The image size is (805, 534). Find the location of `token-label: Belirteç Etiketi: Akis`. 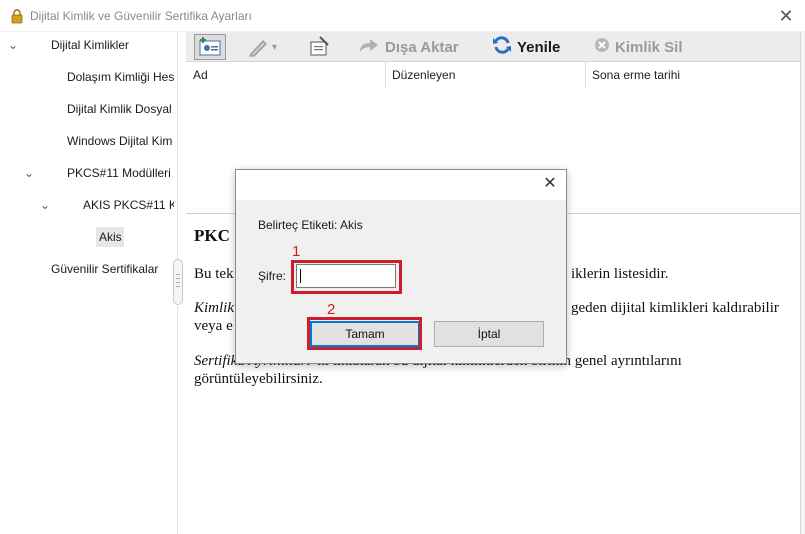

token-label: Belirteç Etiketi: Akis is located at coordinates (310, 225).